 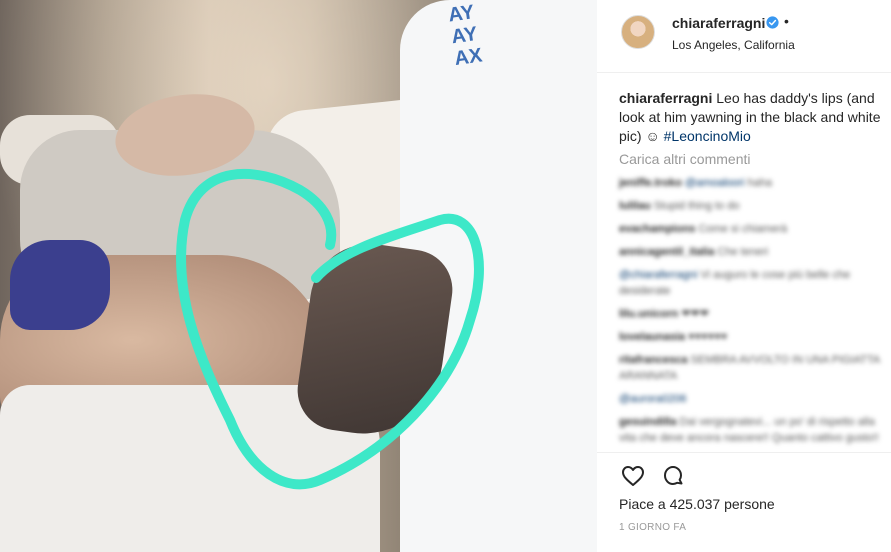 I want to click on comment-item: jeniffe.troko @amoaloori haha, so click(x=753, y=183).